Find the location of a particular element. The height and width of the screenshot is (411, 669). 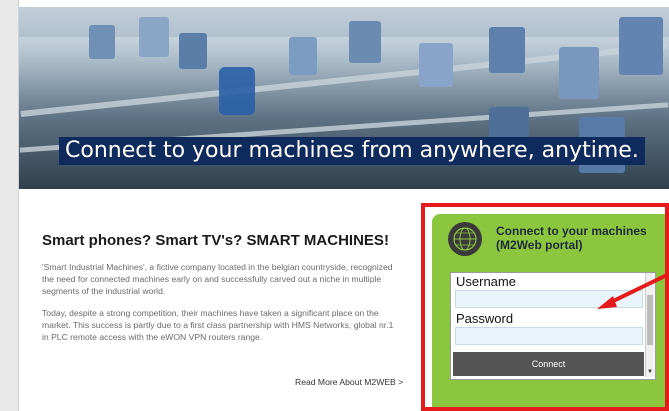

login-title: Connect to your machines (M2Web portal) is located at coordinates (571, 238).